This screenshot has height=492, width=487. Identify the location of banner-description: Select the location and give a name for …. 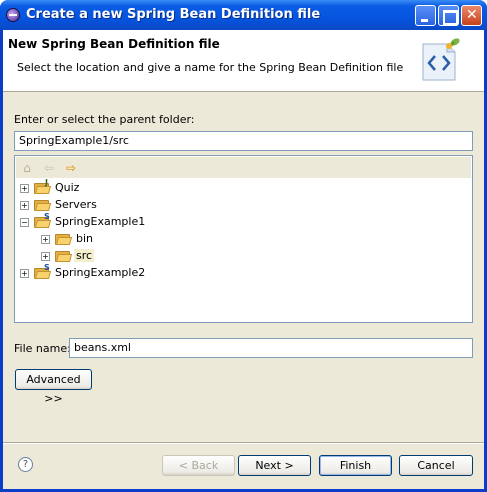
(210, 67).